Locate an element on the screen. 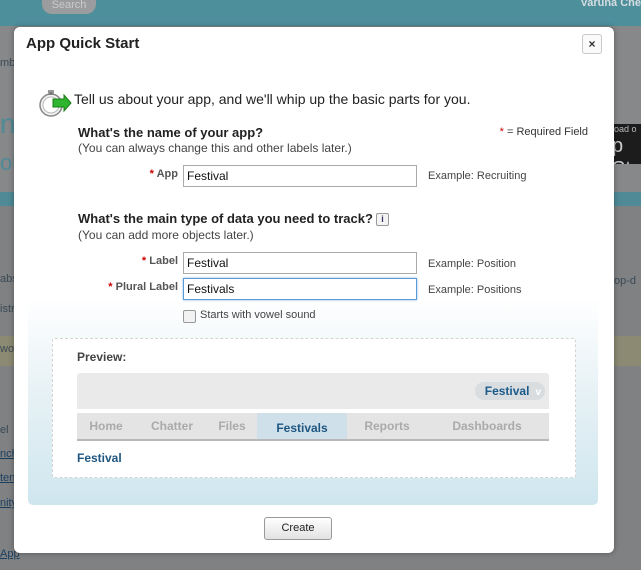 Image resolution: width=641 pixels, height=570 pixels. plural-label-input is located at coordinates (300, 289).